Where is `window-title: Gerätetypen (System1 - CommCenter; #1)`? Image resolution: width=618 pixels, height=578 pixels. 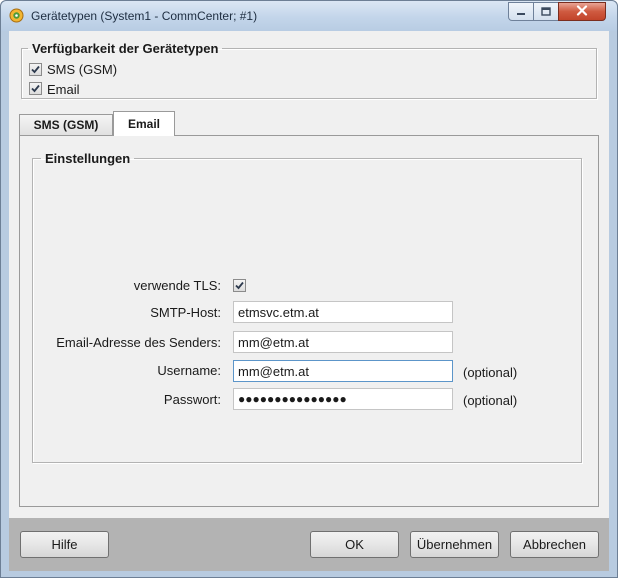
window-title: Gerätetypen (System1 - CommCenter; #1) is located at coordinates (144, 16).